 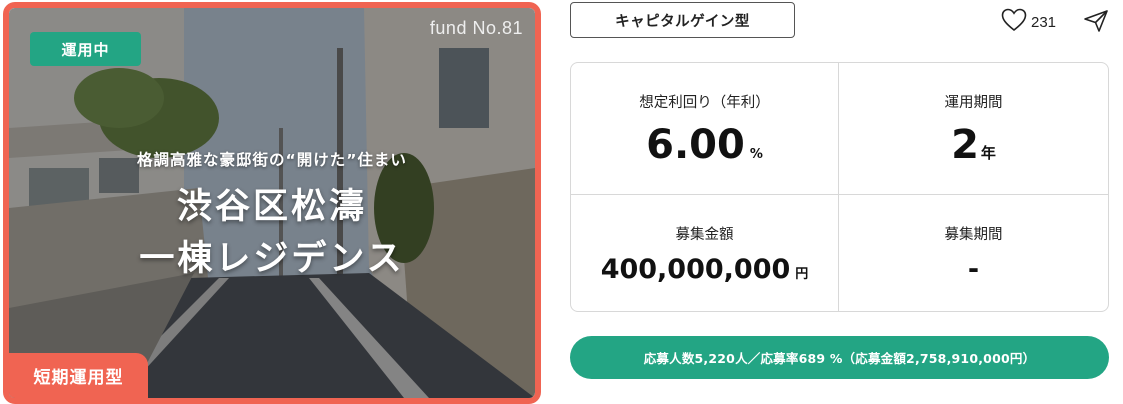 What do you see at coordinates (988, 153) in the screenshot?
I see `period-unit: 年` at bounding box center [988, 153].